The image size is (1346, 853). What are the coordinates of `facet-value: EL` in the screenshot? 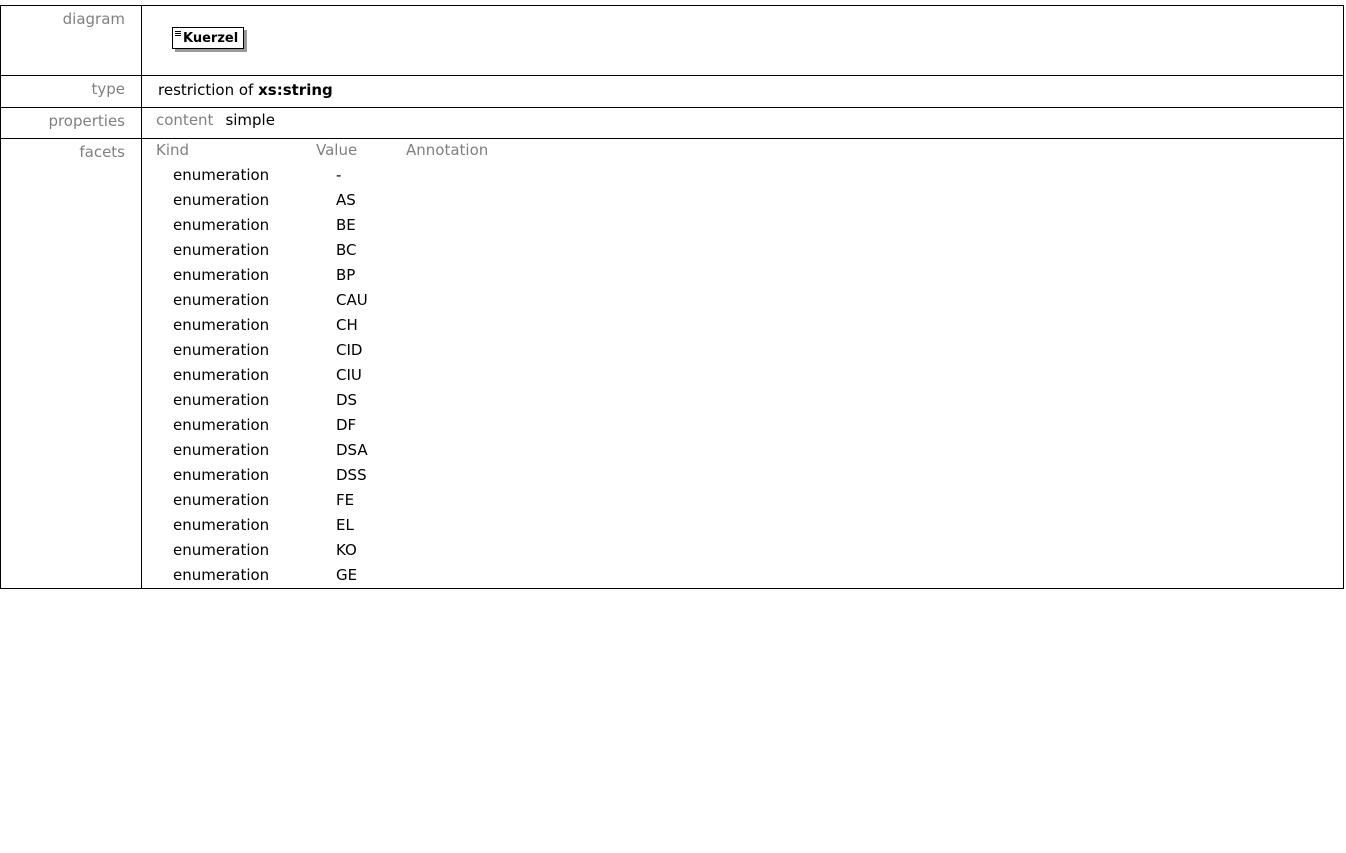 It's located at (345, 525).